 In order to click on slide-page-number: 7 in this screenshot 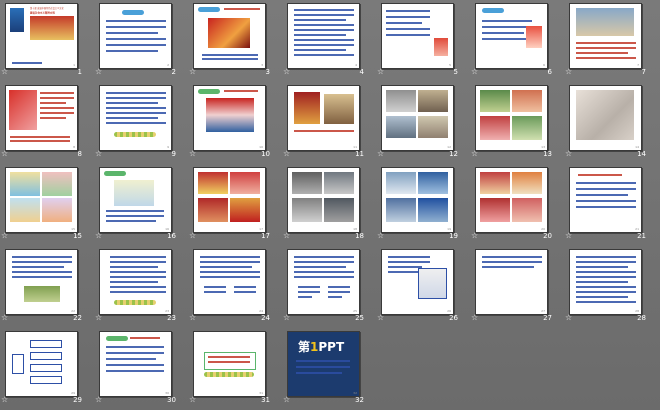, I will do `click(638, 65)`.